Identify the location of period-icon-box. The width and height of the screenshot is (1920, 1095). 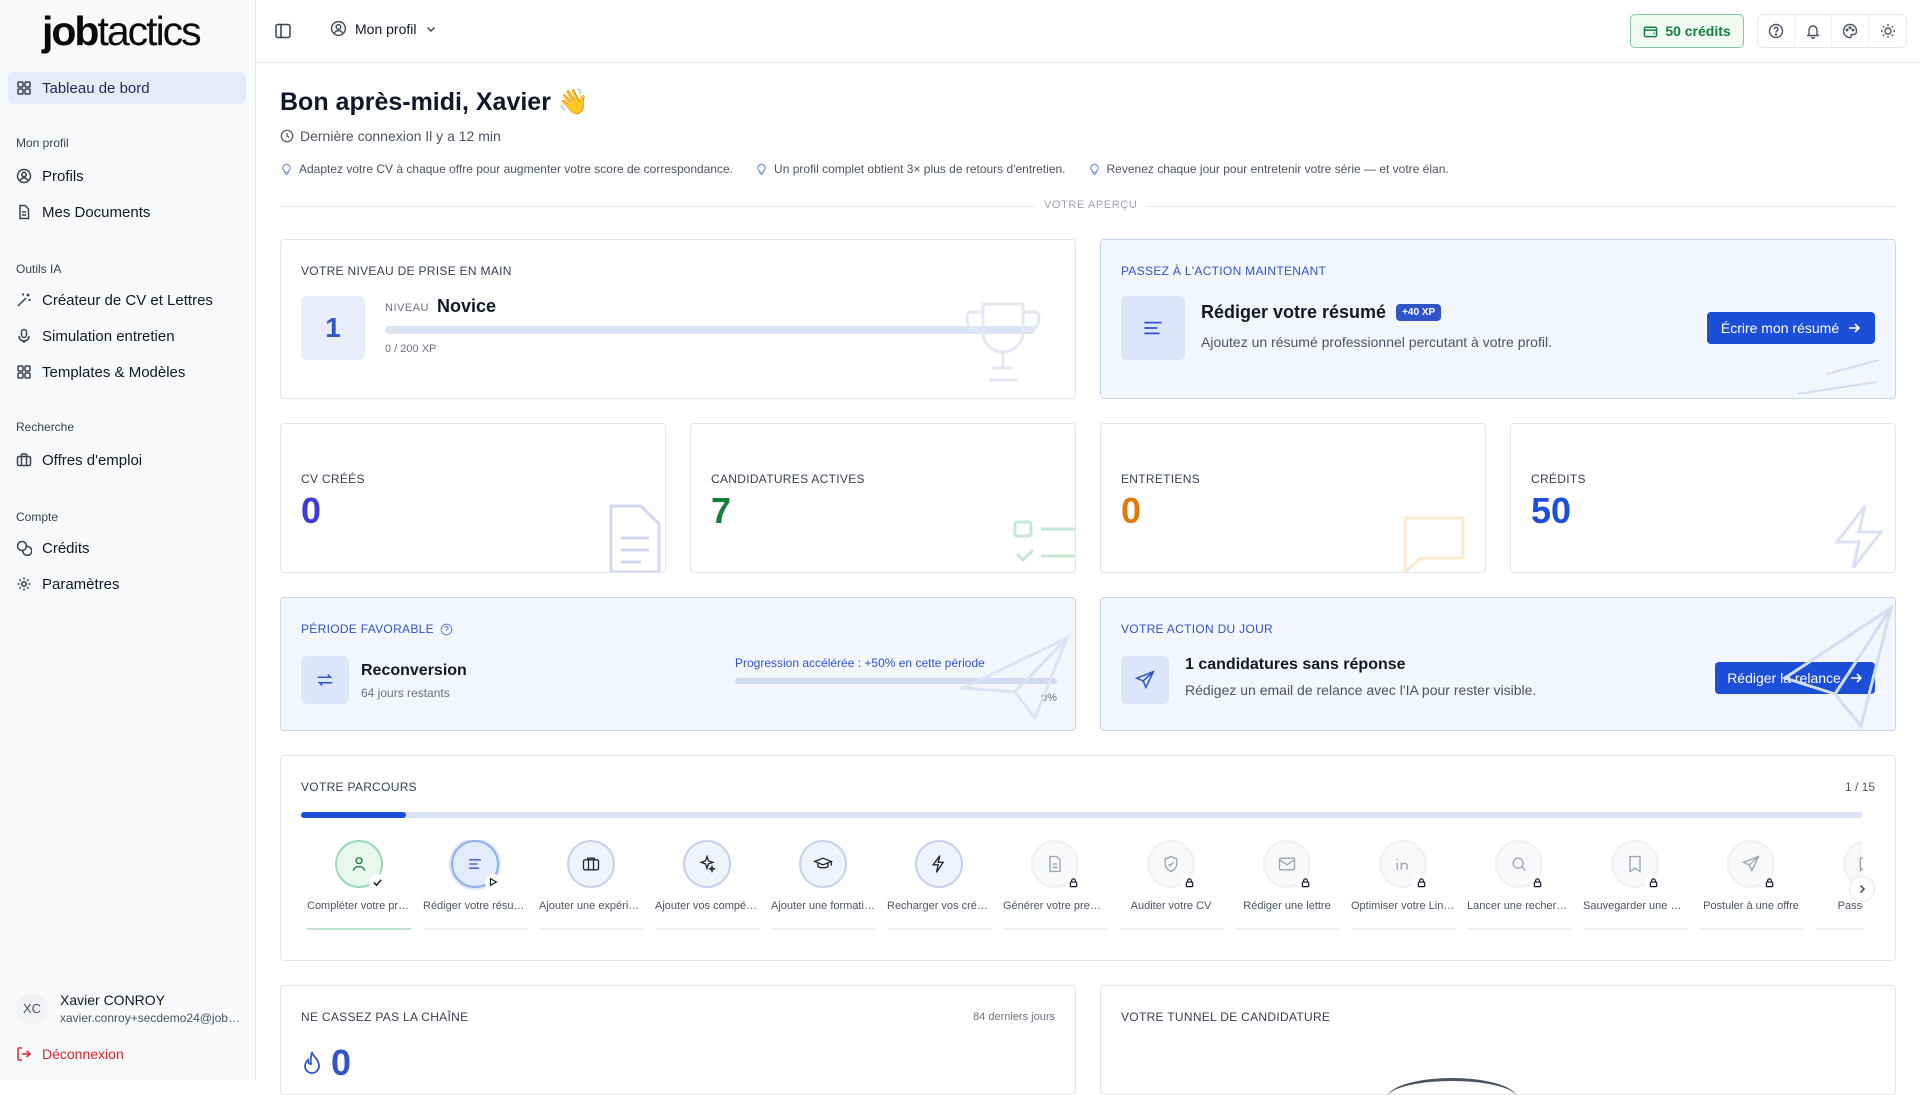
(325, 680).